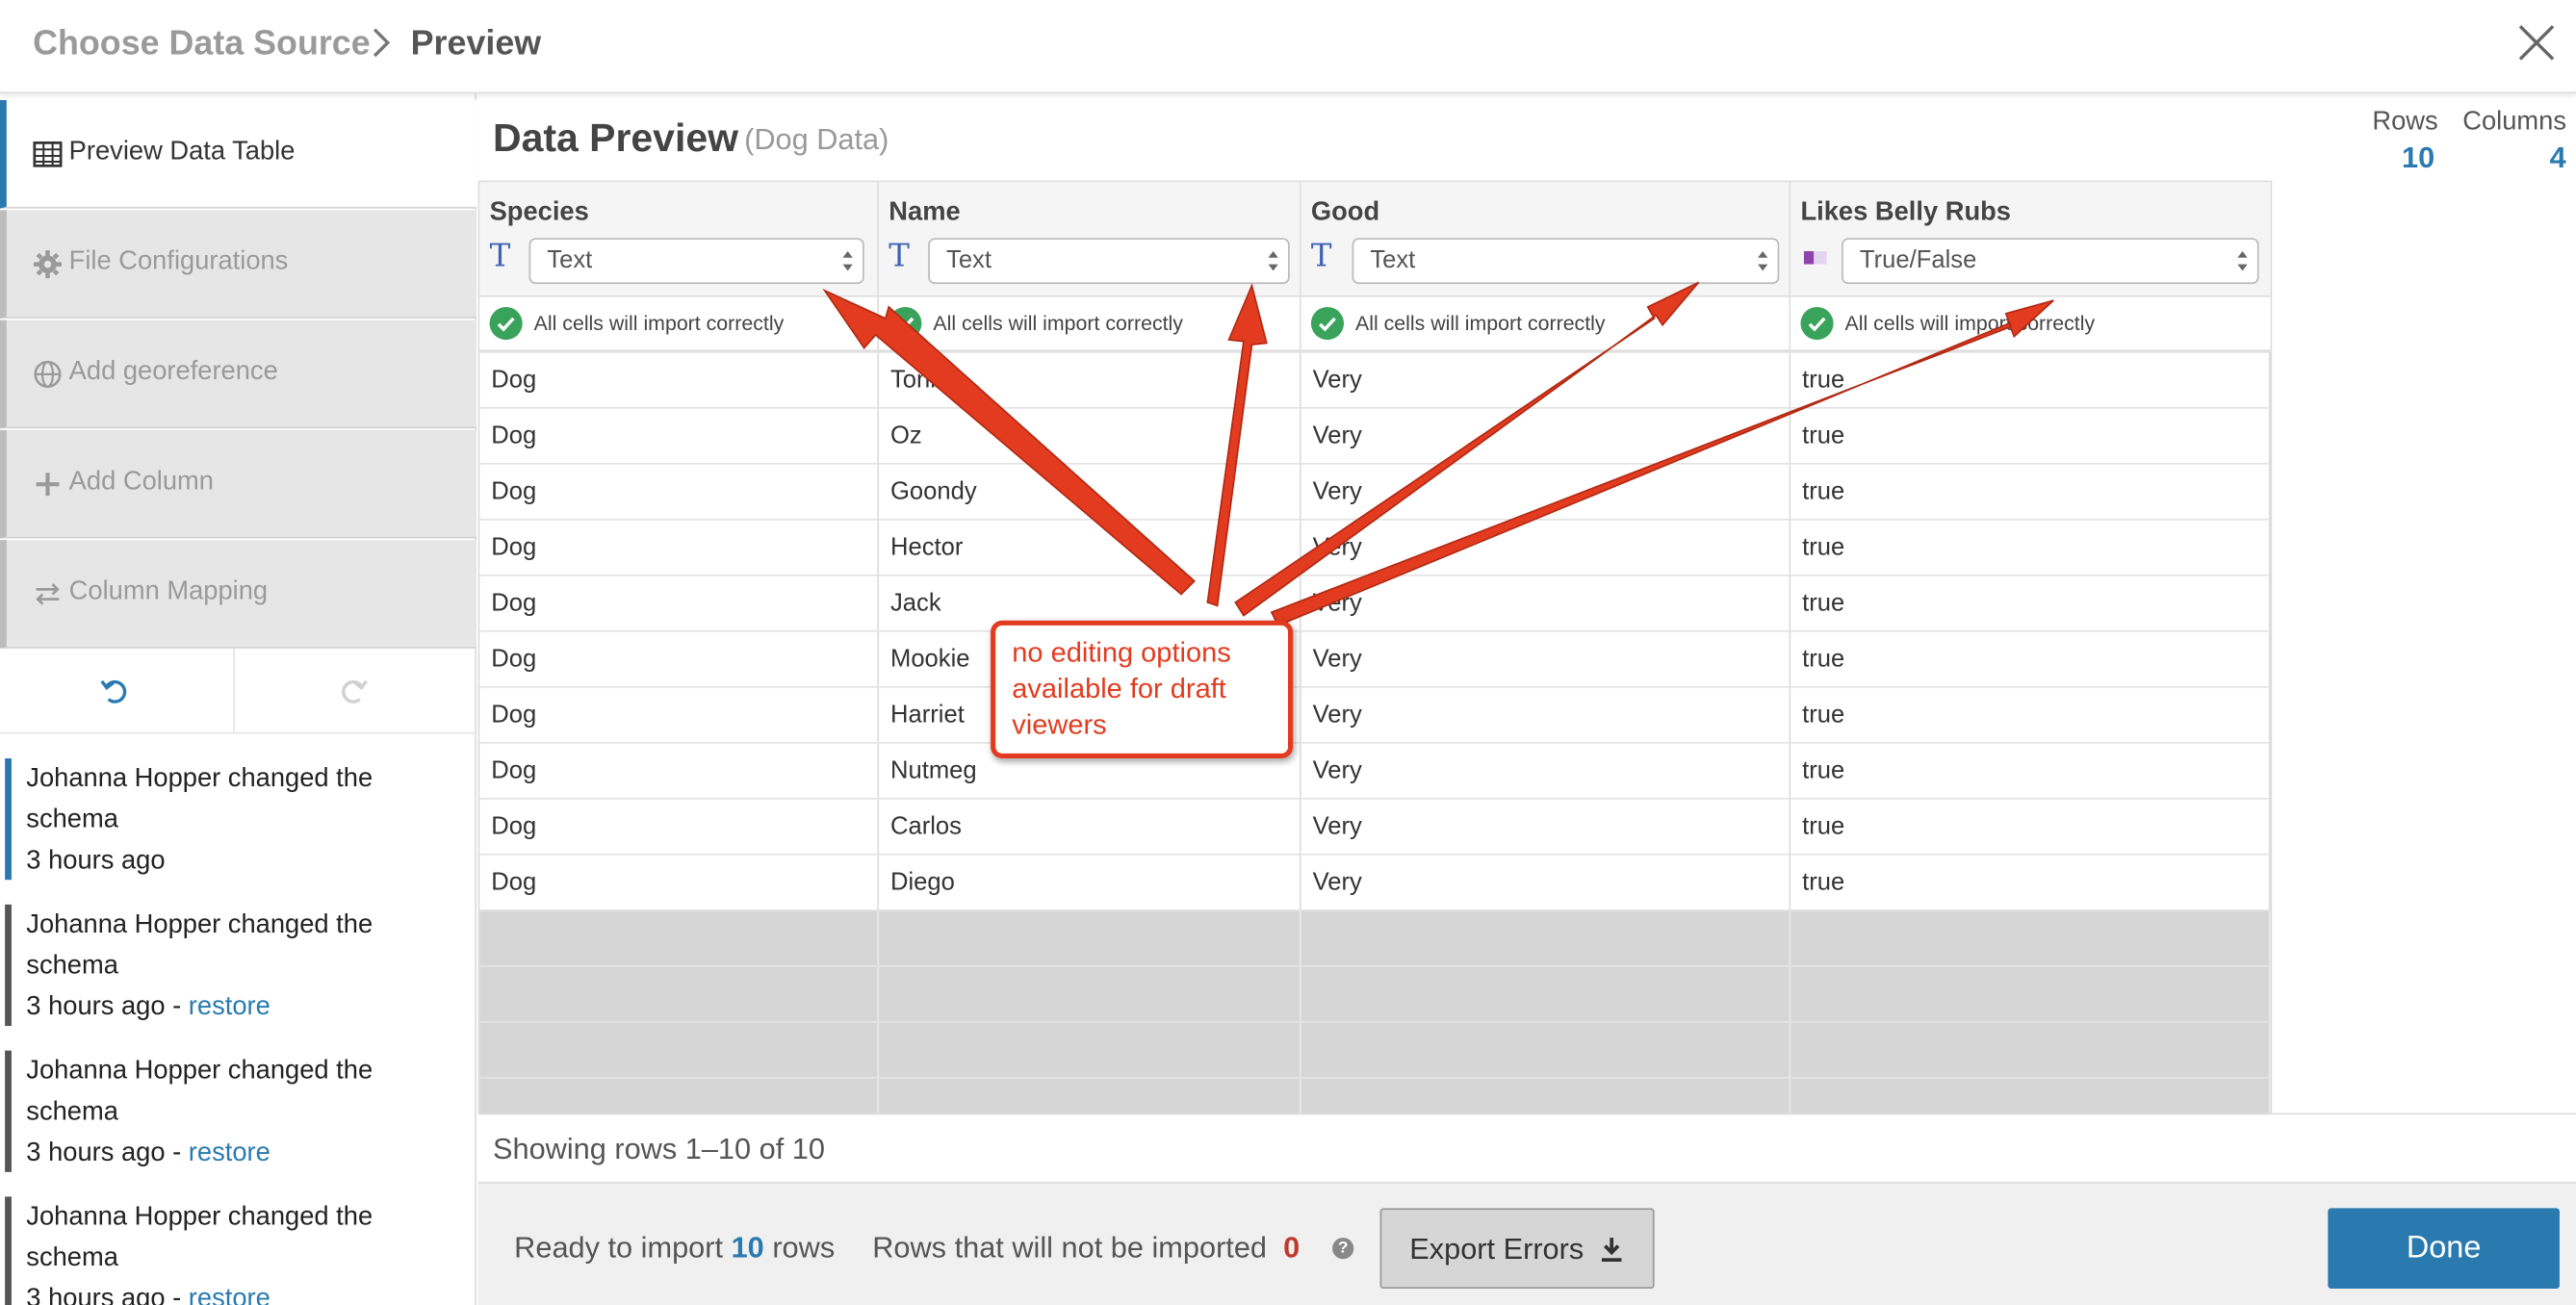 The width and height of the screenshot is (2576, 1305). I want to click on export-errors-button: Export Errors, so click(1517, 1248).